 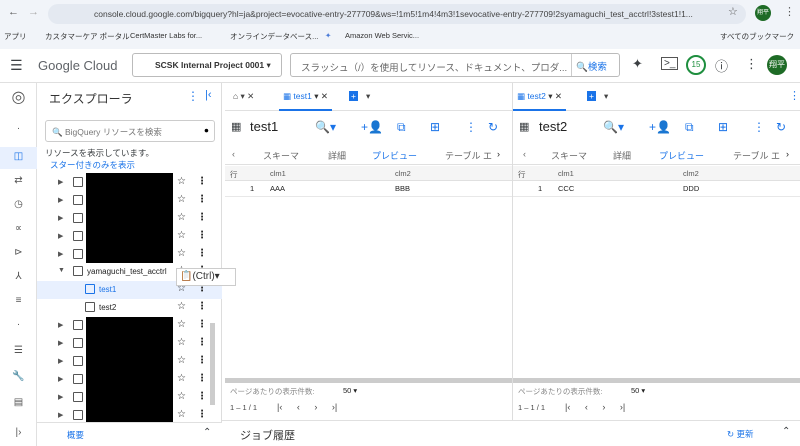 I want to click on summary-bar: 概要 ⌃, so click(x=129, y=434).